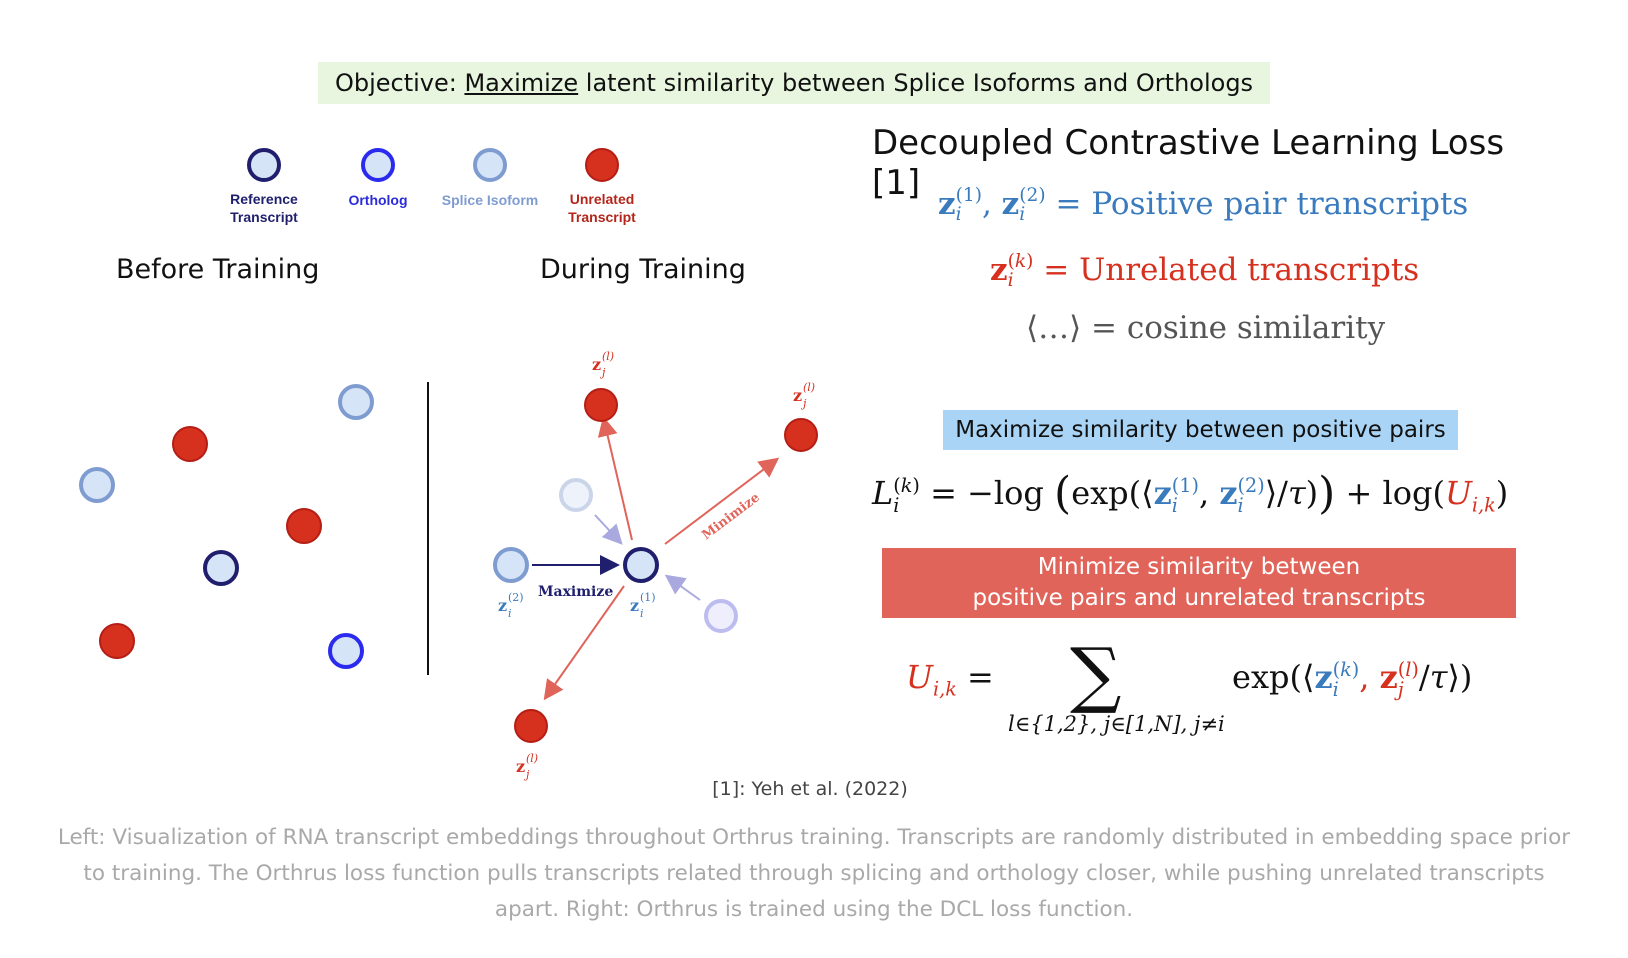 The height and width of the screenshot is (958, 1628). Describe the element at coordinates (516, 597) in the screenshot. I see `svg-text: (2)` at that location.